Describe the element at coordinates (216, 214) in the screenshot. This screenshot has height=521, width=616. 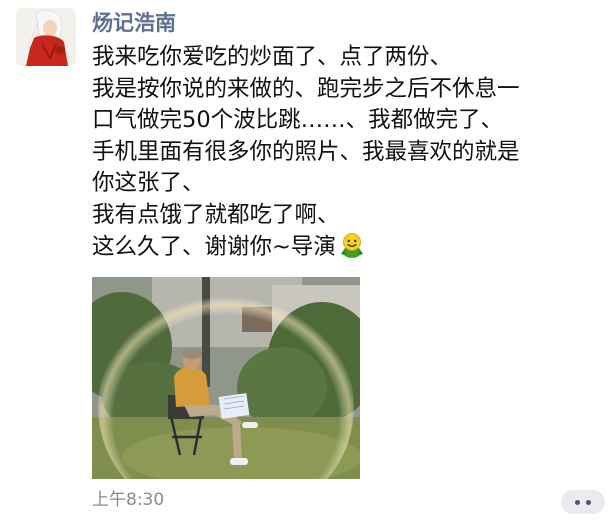
I see `post-text-line: 我有点饿了就都吃了啊、` at that location.